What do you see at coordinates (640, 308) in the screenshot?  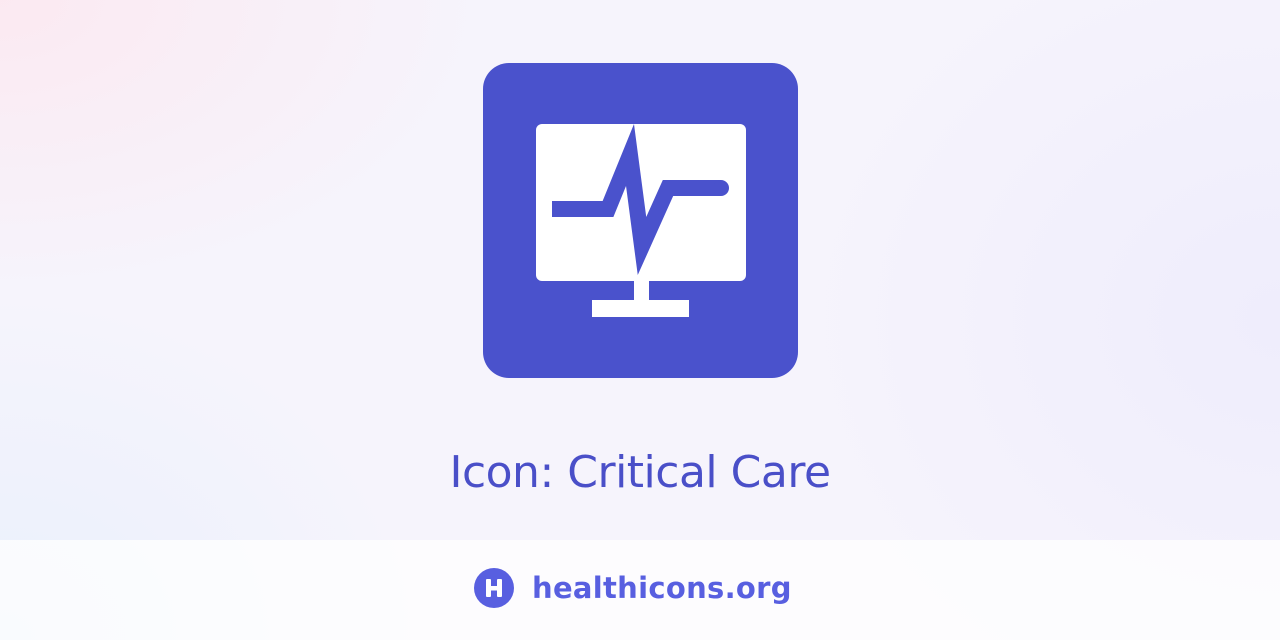 I see `monitor-base` at bounding box center [640, 308].